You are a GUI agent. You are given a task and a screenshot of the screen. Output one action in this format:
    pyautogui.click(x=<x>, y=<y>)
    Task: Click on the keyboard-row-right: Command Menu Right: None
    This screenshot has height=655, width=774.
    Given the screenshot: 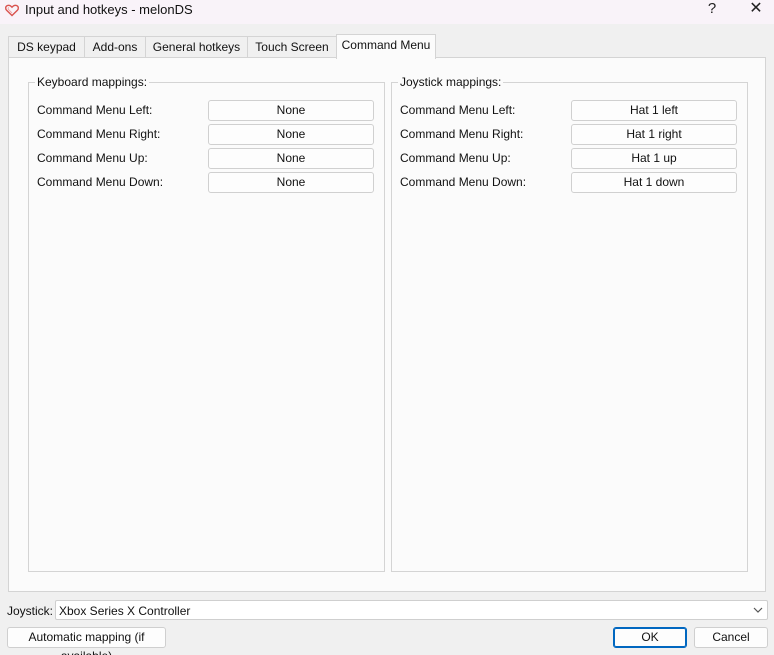 What is the action you would take?
    pyautogui.click(x=207, y=135)
    